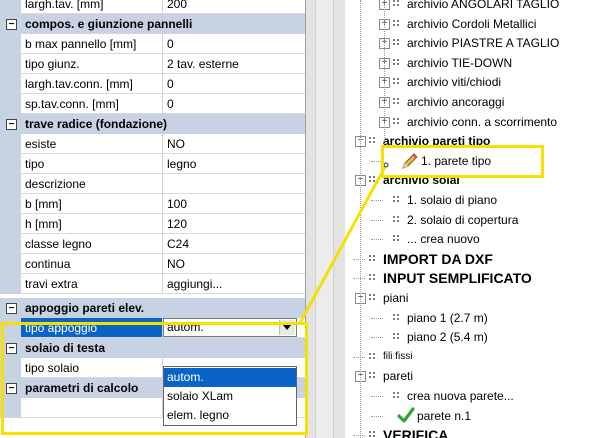 This screenshot has height=438, width=592. Describe the element at coordinates (437, 141) in the screenshot. I see `tree-node-label: archivio pareti tipo` at that location.